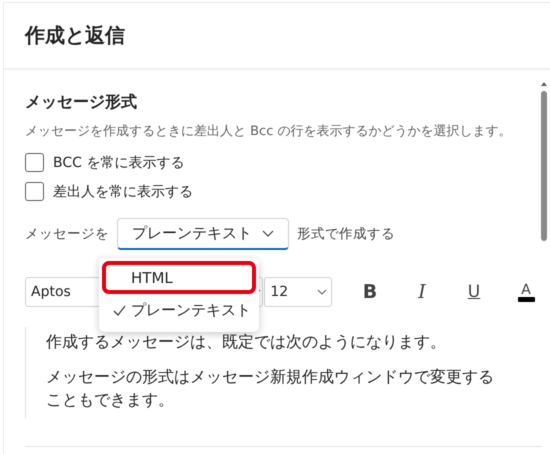  Describe the element at coordinates (67, 234) in the screenshot. I see `format-prefix: メッセージを` at that location.